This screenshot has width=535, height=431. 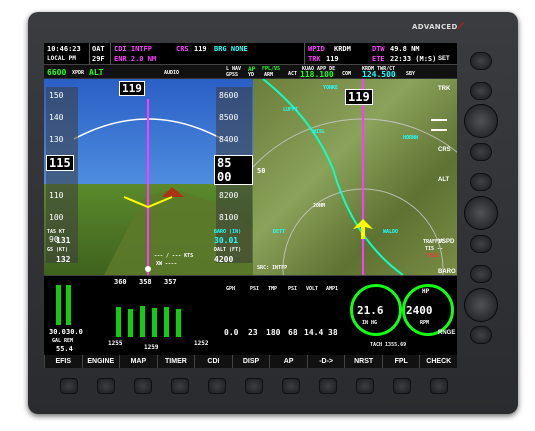 I want to click on softkey-map: MAP, so click(x=138, y=361).